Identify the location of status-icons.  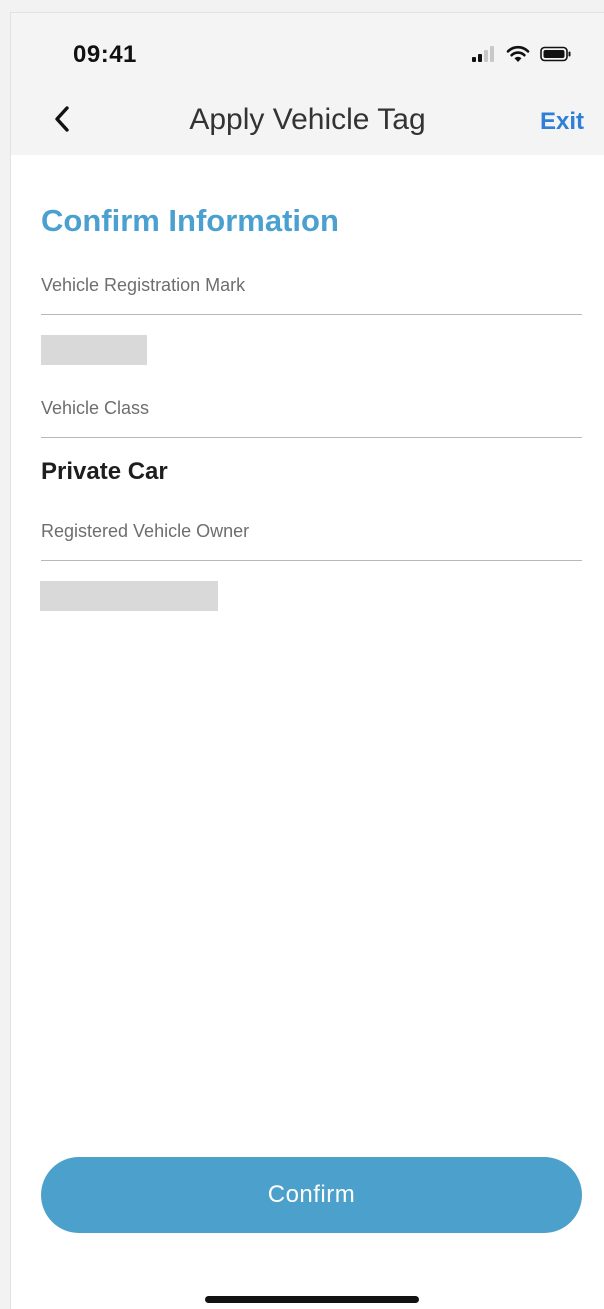
(522, 56).